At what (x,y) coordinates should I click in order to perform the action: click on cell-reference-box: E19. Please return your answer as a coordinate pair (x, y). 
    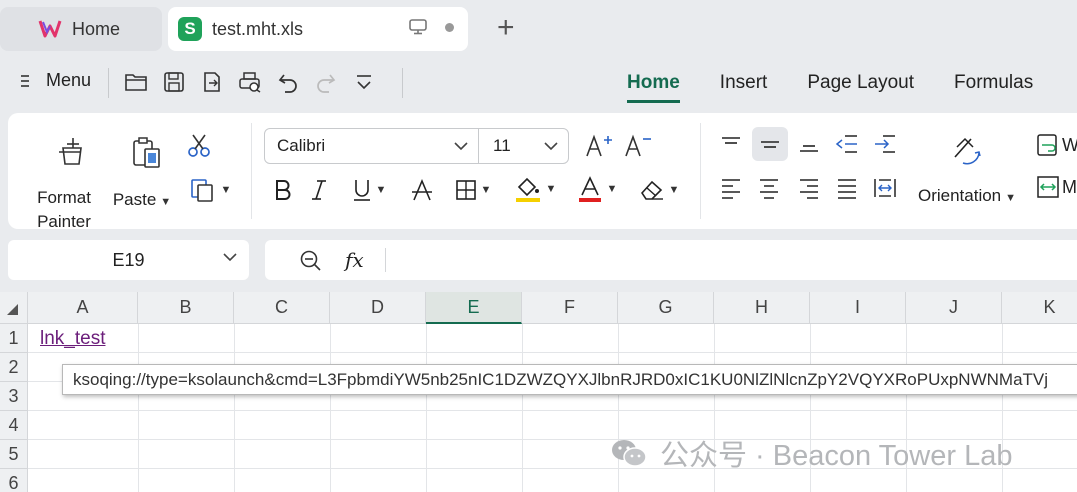
    Looking at the image, I should click on (128, 260).